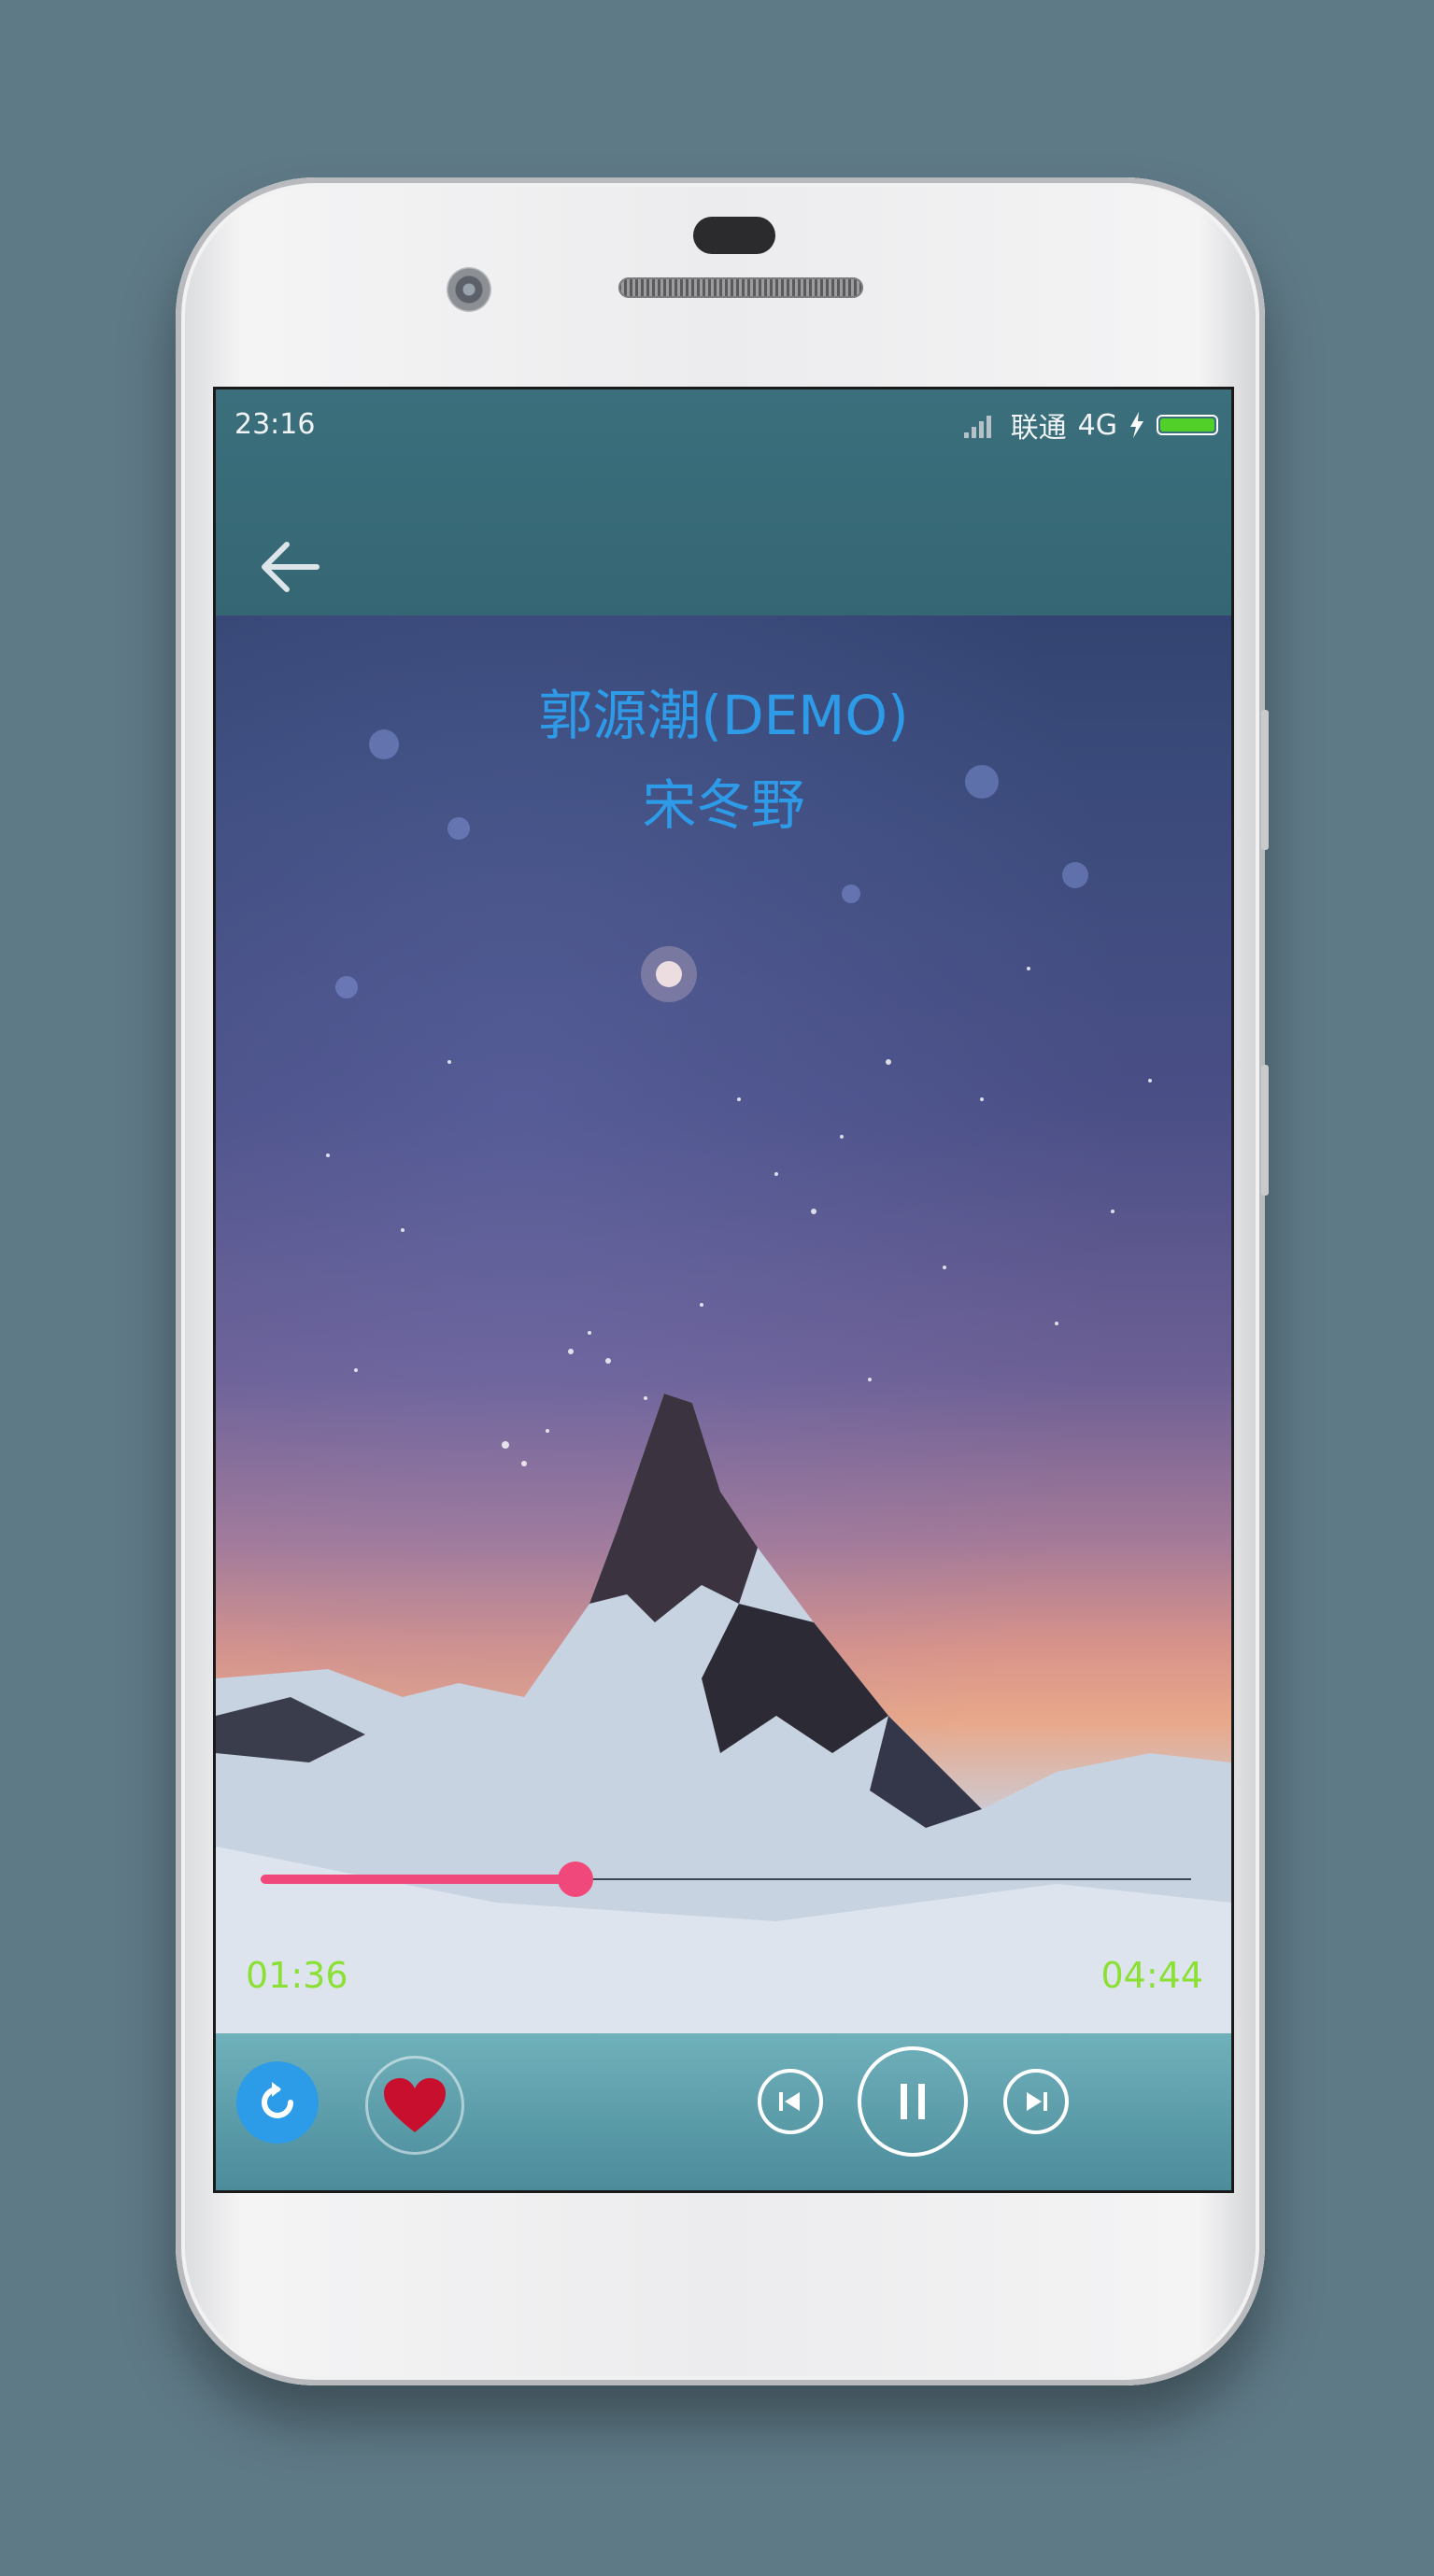  I want to click on previous-button, so click(791, 2101).